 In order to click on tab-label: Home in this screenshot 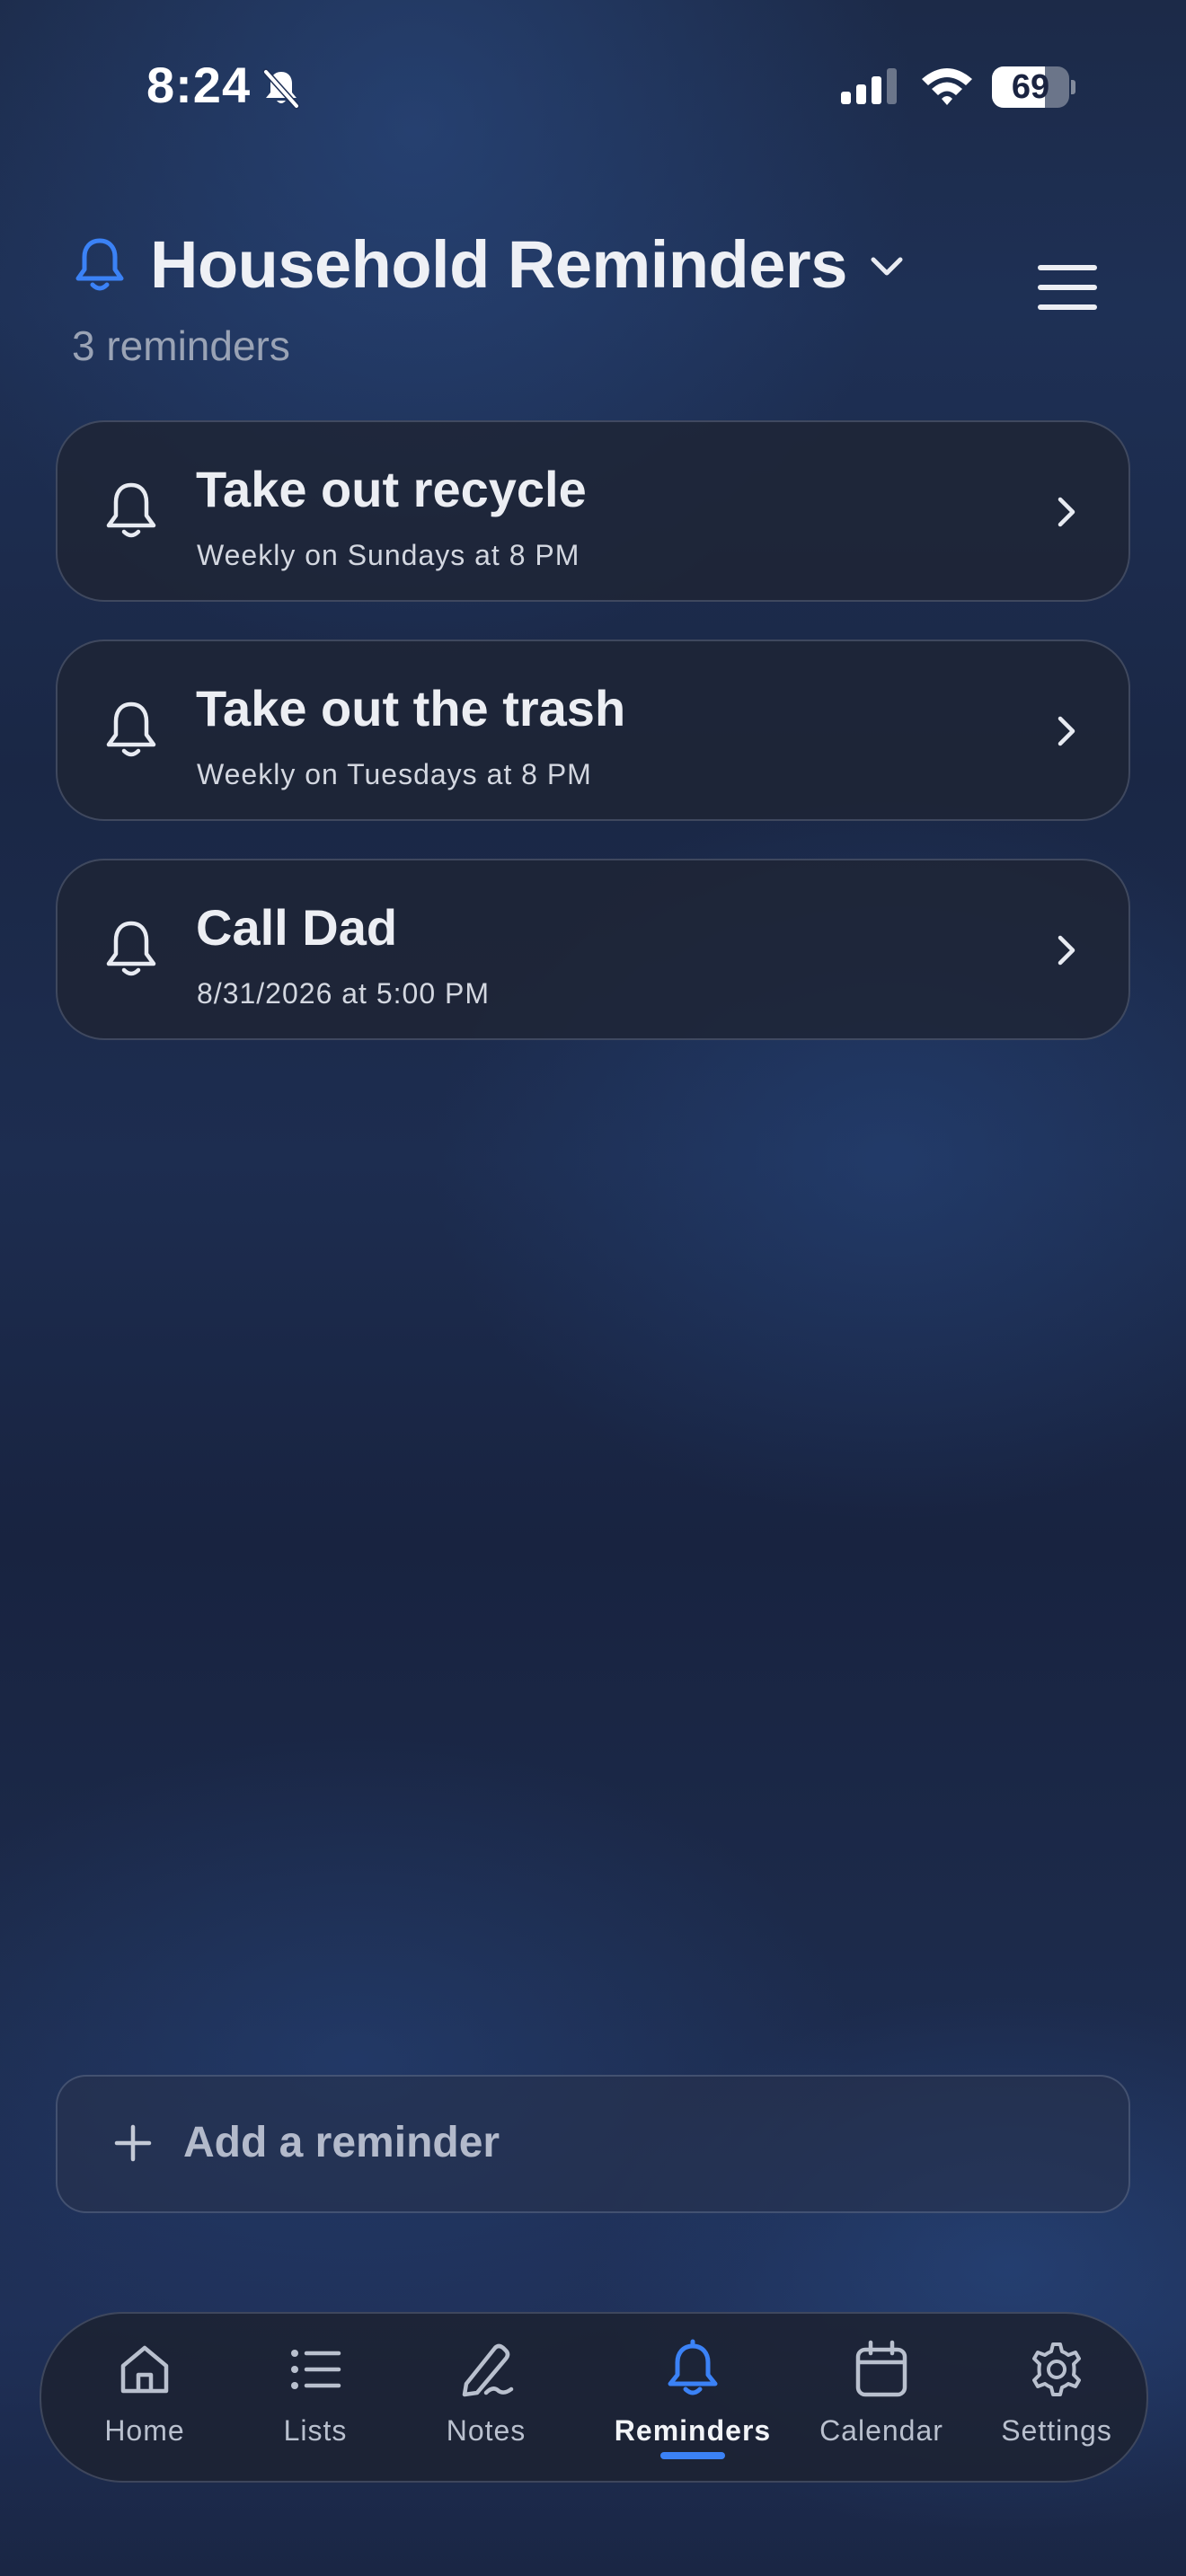, I will do `click(144, 2430)`.